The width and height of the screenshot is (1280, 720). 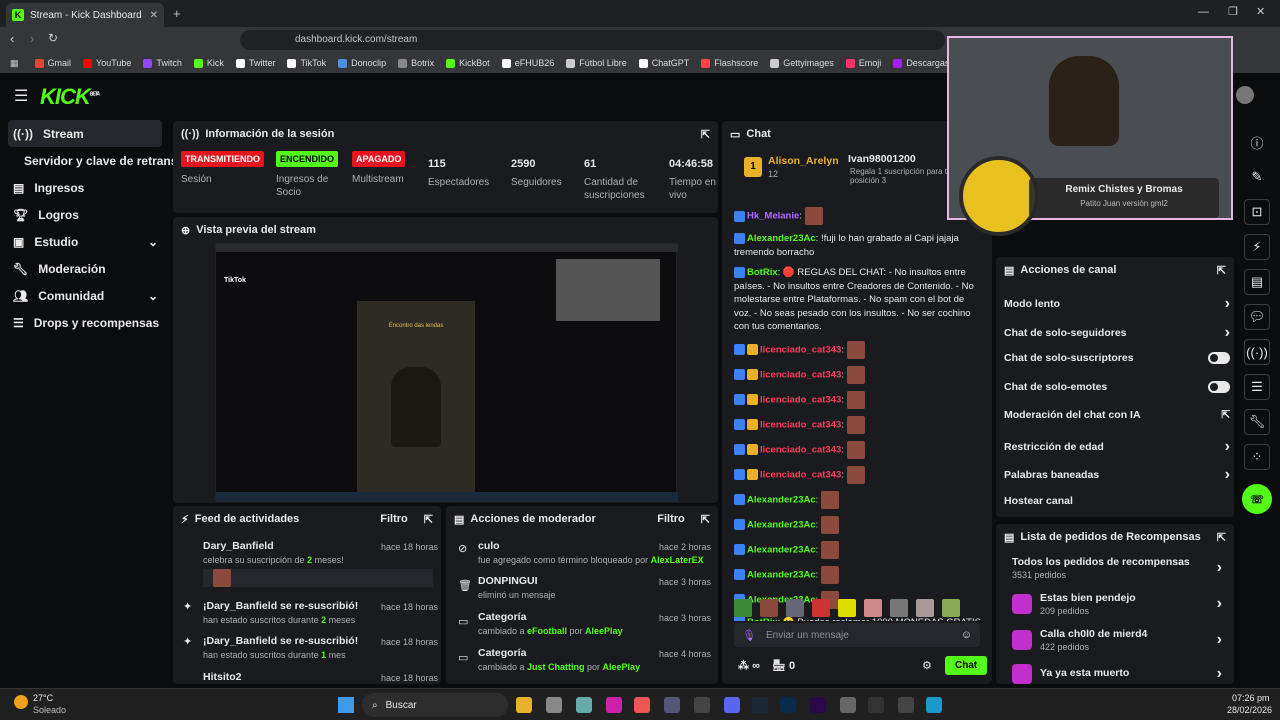 I want to click on settings-gear-icon: ⚙, so click(x=927, y=665).